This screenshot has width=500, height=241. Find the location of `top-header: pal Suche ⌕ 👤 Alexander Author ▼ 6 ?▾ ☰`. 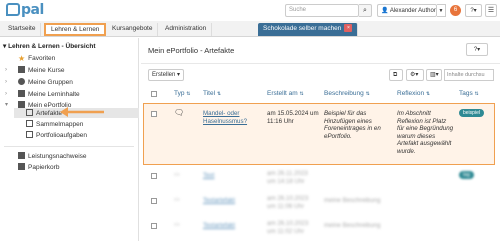

top-header: pal Suche ⌕ 👤 Alexander Author ▼ 6 ?▾ ☰ is located at coordinates (250, 10).